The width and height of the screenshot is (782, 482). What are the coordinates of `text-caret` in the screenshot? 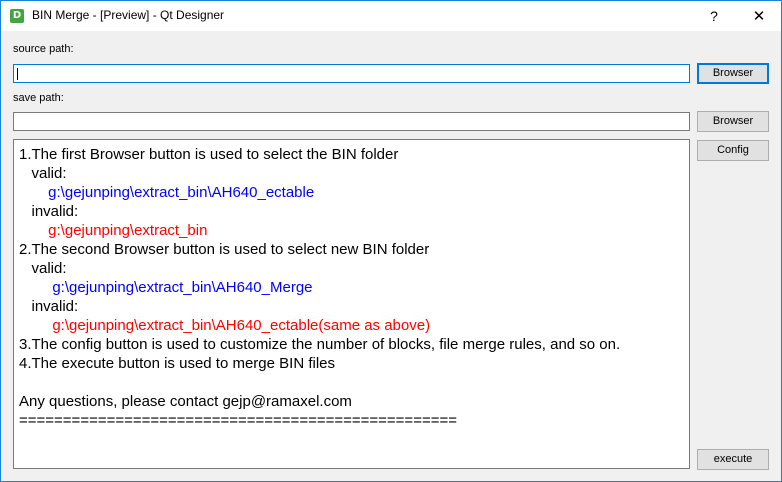 It's located at (17, 74).